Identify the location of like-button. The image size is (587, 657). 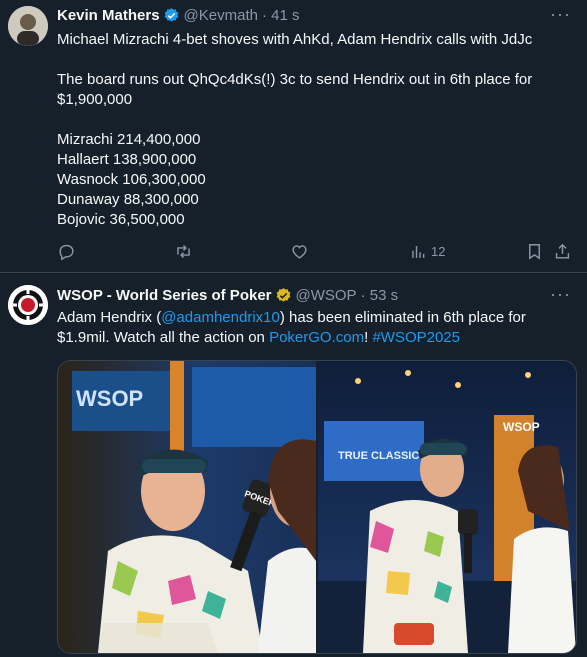
(299, 251).